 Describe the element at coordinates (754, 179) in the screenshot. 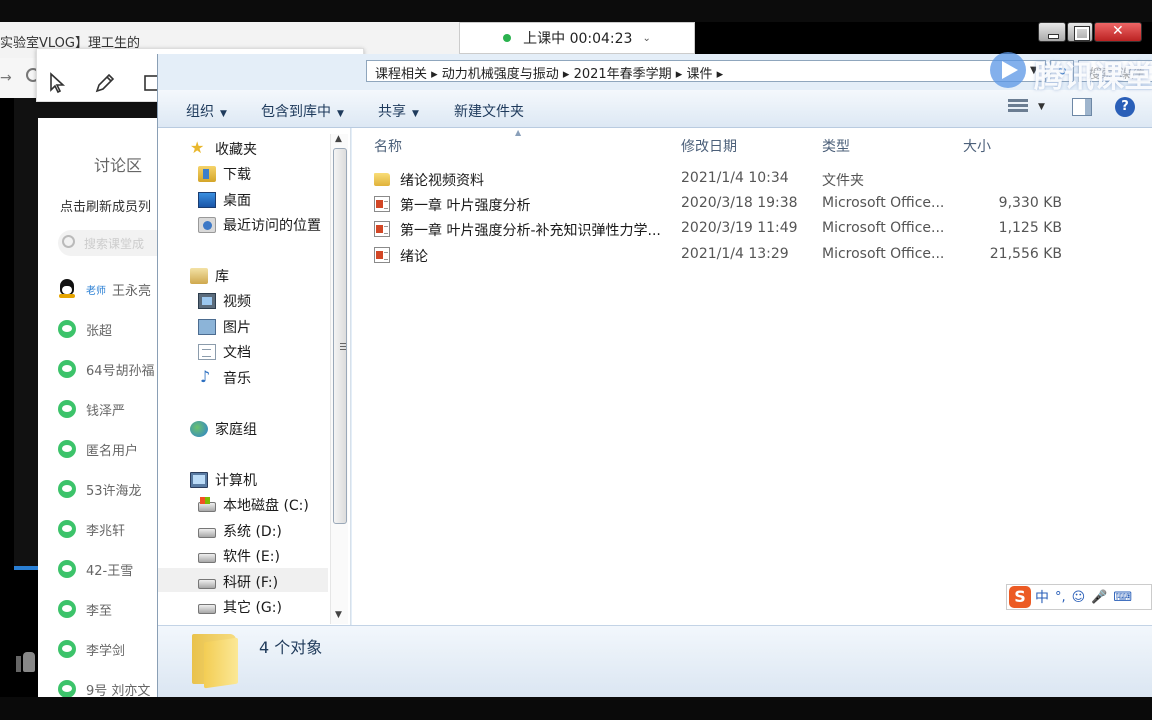

I see `file-row: 绪论视频资料 2021/1/4 10:34 文件夹` at that location.